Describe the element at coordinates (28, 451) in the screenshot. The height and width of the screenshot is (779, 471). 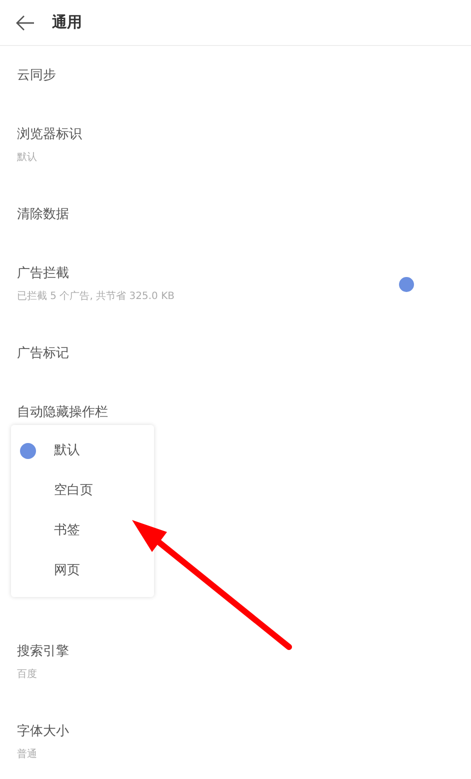
I see `radio-dot` at that location.